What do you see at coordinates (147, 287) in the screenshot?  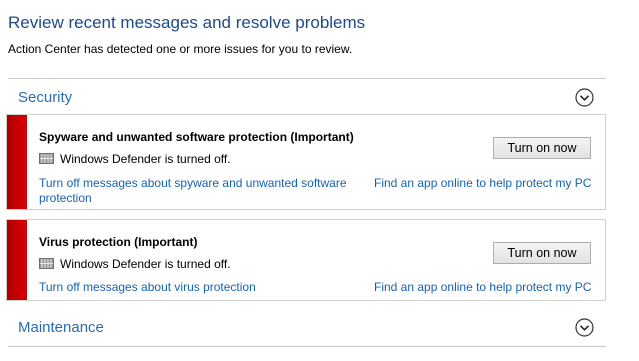 I see `turn-off-messages-link: Turn off messages about virus protection` at bounding box center [147, 287].